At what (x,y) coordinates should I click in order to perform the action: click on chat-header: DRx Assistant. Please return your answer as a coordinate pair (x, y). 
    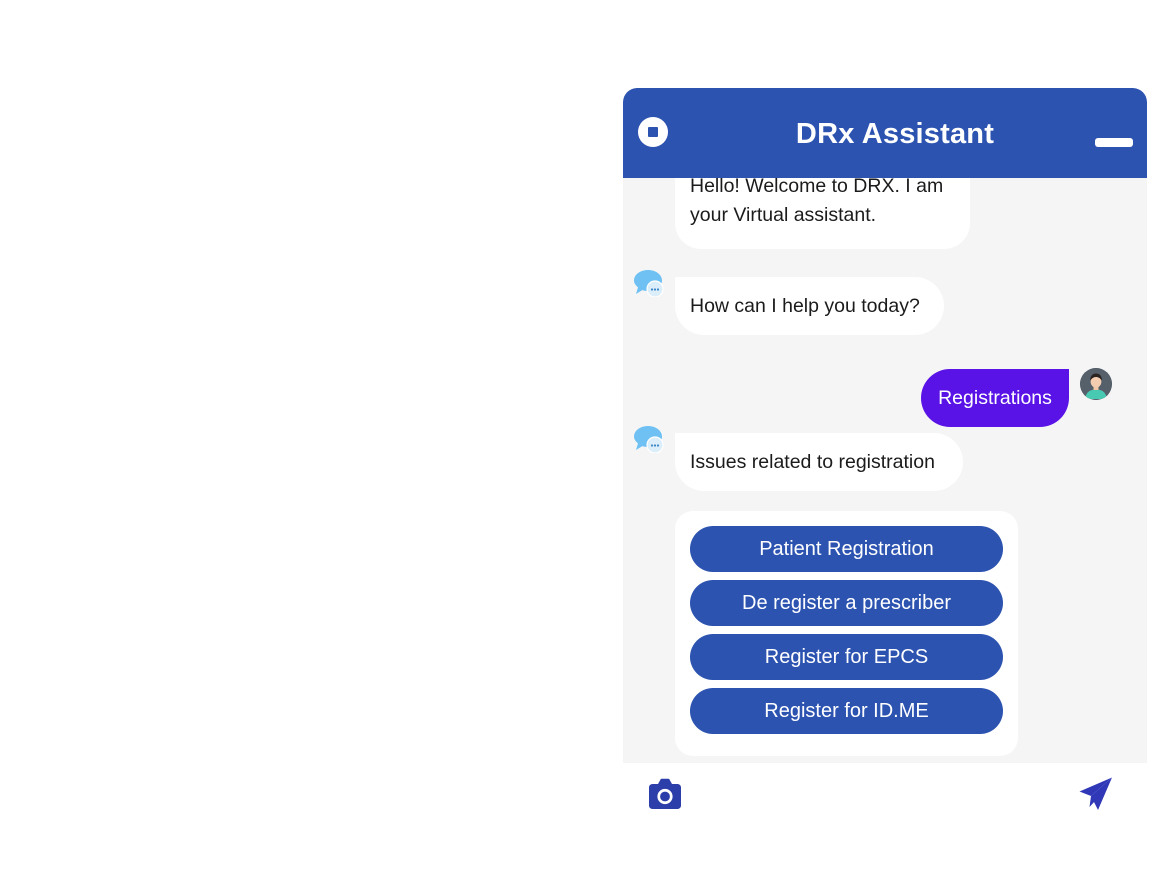
    Looking at the image, I should click on (885, 133).